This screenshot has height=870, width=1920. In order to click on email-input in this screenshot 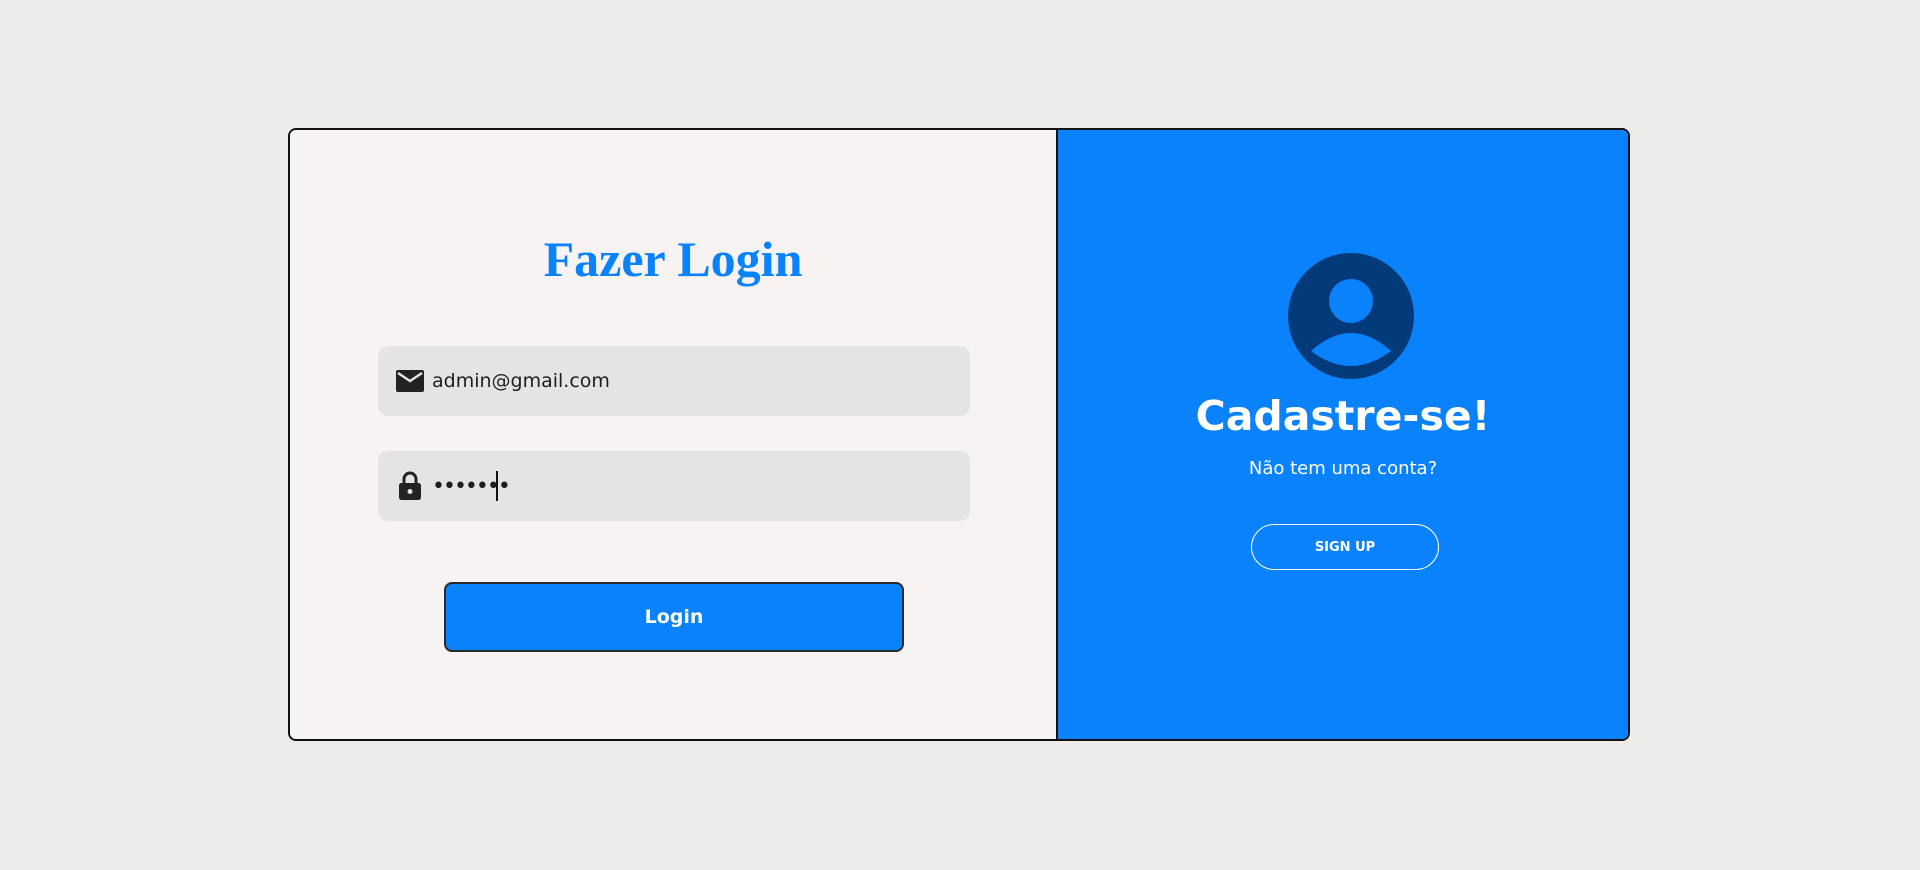, I will do `click(692, 381)`.